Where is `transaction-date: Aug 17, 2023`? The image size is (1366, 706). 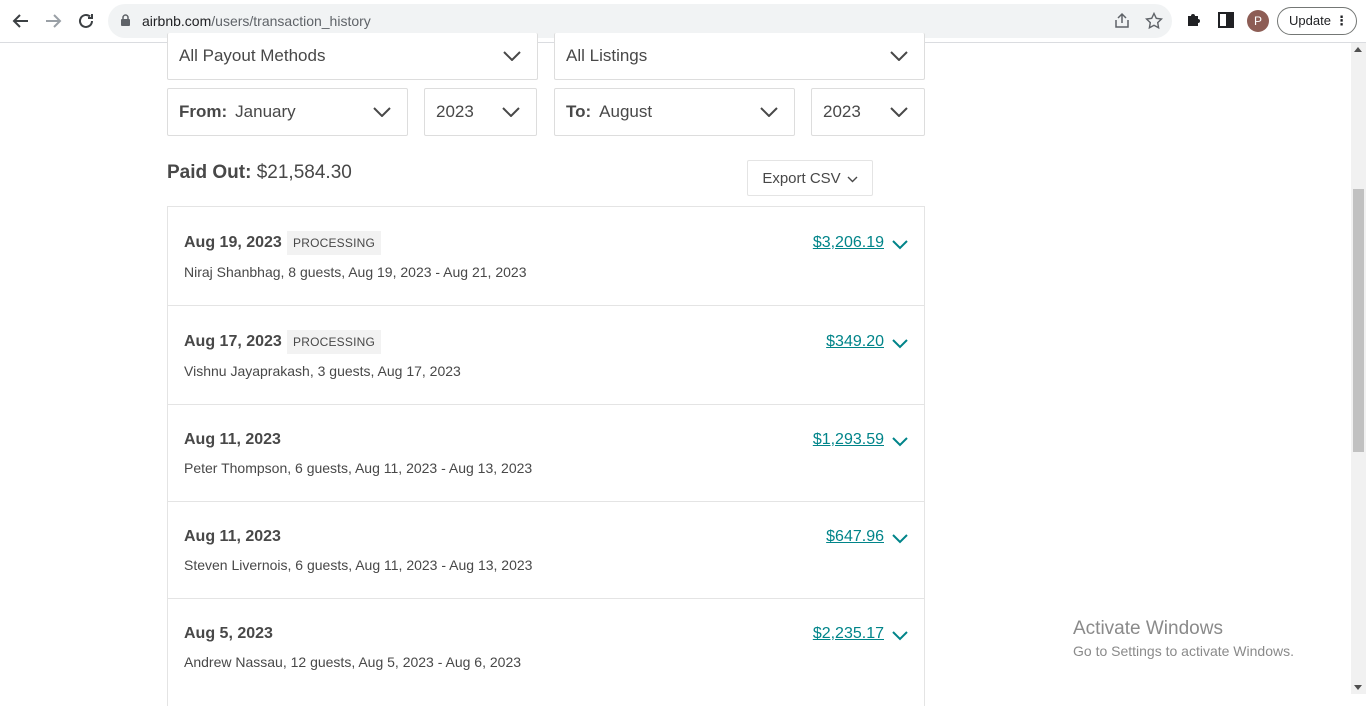 transaction-date: Aug 17, 2023 is located at coordinates (233, 341).